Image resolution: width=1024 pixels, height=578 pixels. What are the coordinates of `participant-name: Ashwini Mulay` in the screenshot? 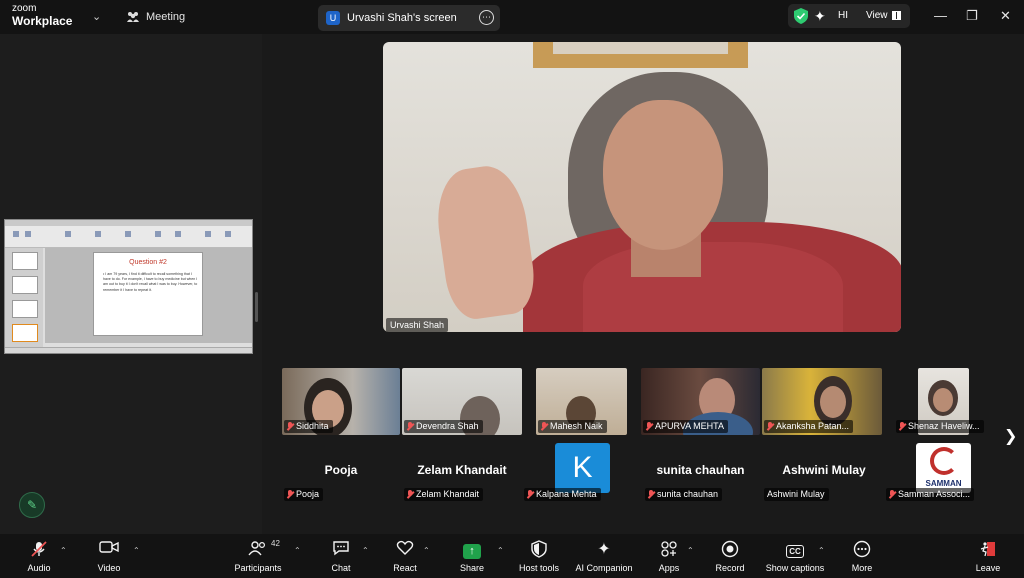 It's located at (796, 494).